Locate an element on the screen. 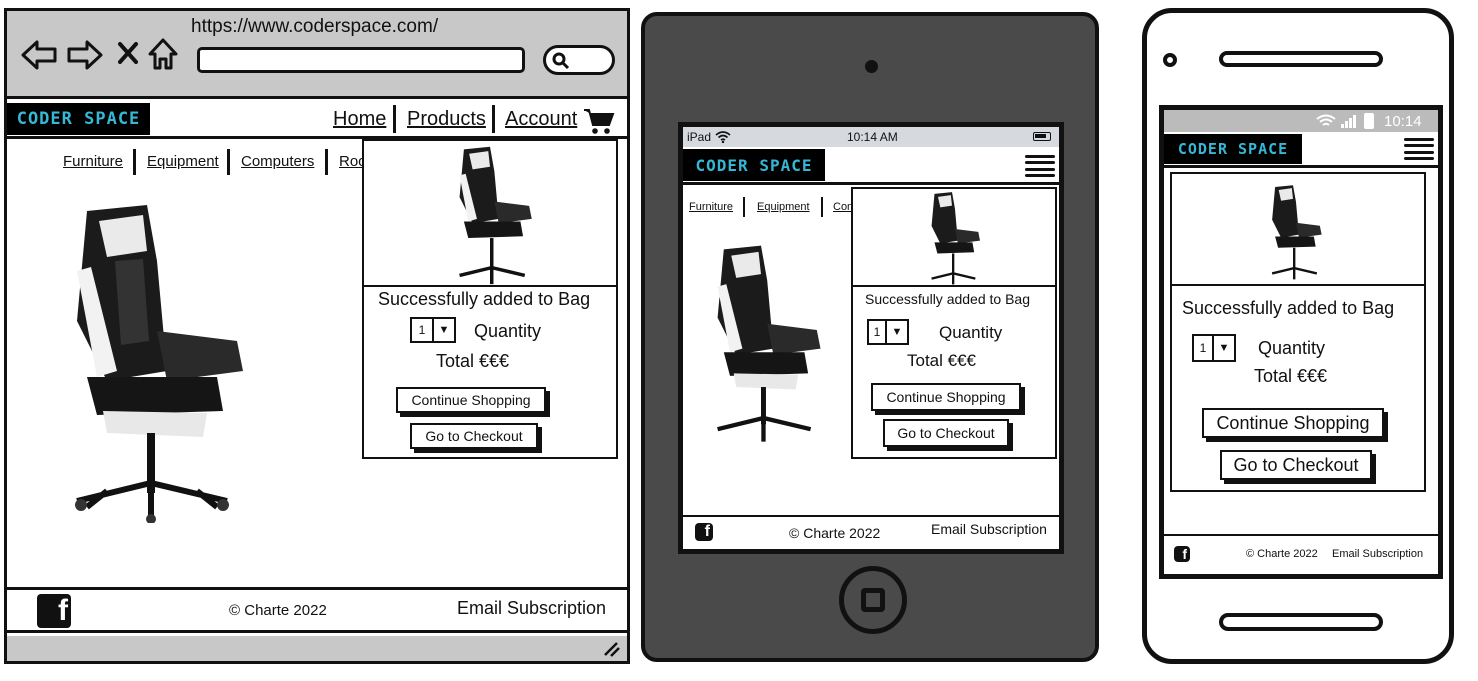  phone-go-to-checkout-button: Go to Checkout is located at coordinates (1296, 465).